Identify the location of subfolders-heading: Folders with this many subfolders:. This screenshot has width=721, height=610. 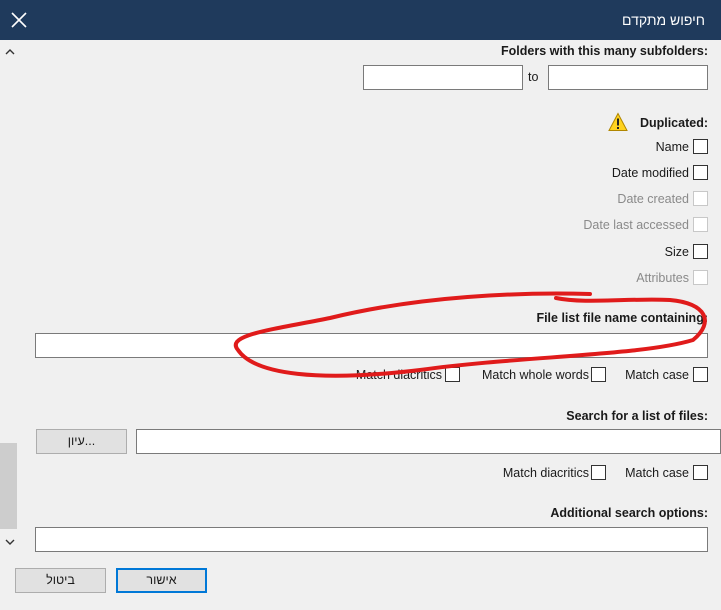
(604, 51).